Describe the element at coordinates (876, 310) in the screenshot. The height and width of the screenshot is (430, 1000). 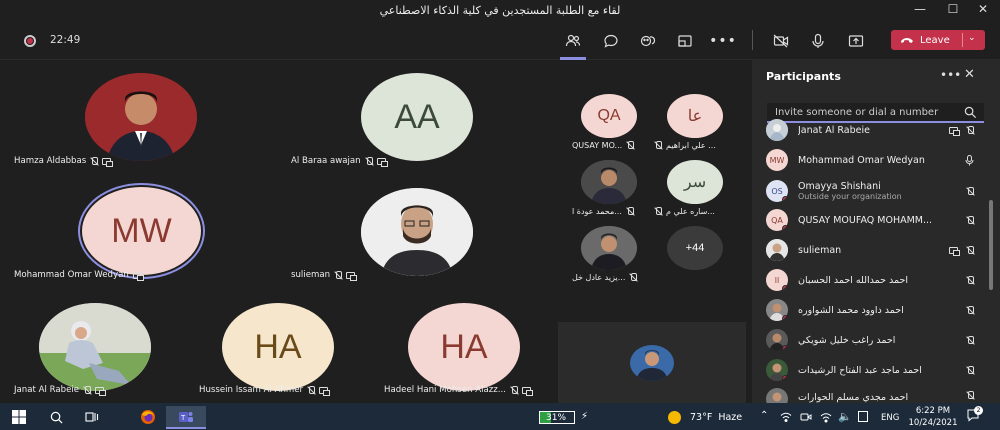
I see `participant-row: احمد داوود محمد الشواوره` at that location.